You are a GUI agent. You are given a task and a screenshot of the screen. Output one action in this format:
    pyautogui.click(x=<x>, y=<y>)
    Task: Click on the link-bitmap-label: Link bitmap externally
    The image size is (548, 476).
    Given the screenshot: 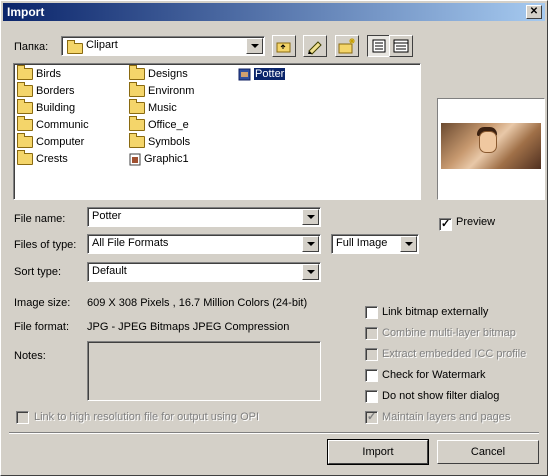 What is the action you would take?
    pyautogui.click(x=435, y=312)
    